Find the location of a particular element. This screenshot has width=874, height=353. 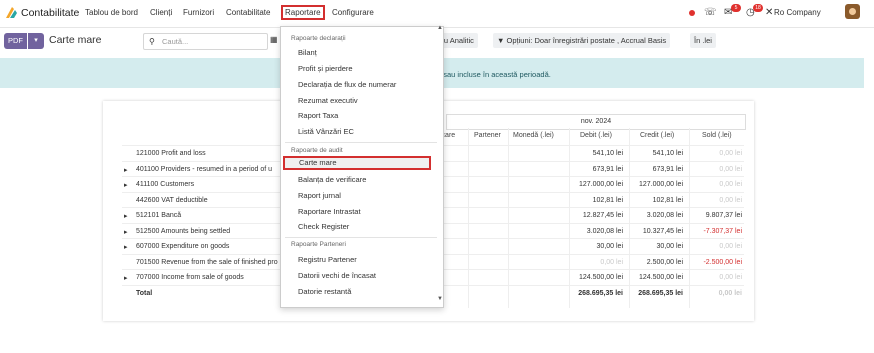

credit-cell: 30,00 lei is located at coordinates (669, 246).